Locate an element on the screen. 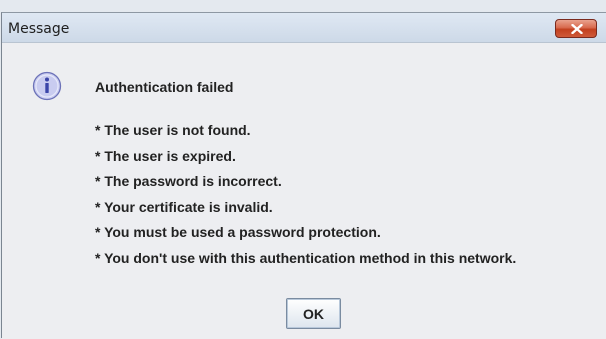 The width and height of the screenshot is (606, 339). close-icon is located at coordinates (577, 29).